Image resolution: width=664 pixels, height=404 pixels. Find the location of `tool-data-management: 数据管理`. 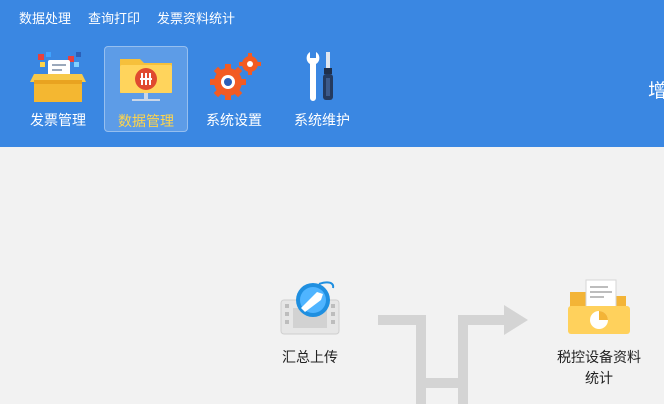

tool-data-management: 数据管理 is located at coordinates (146, 89).